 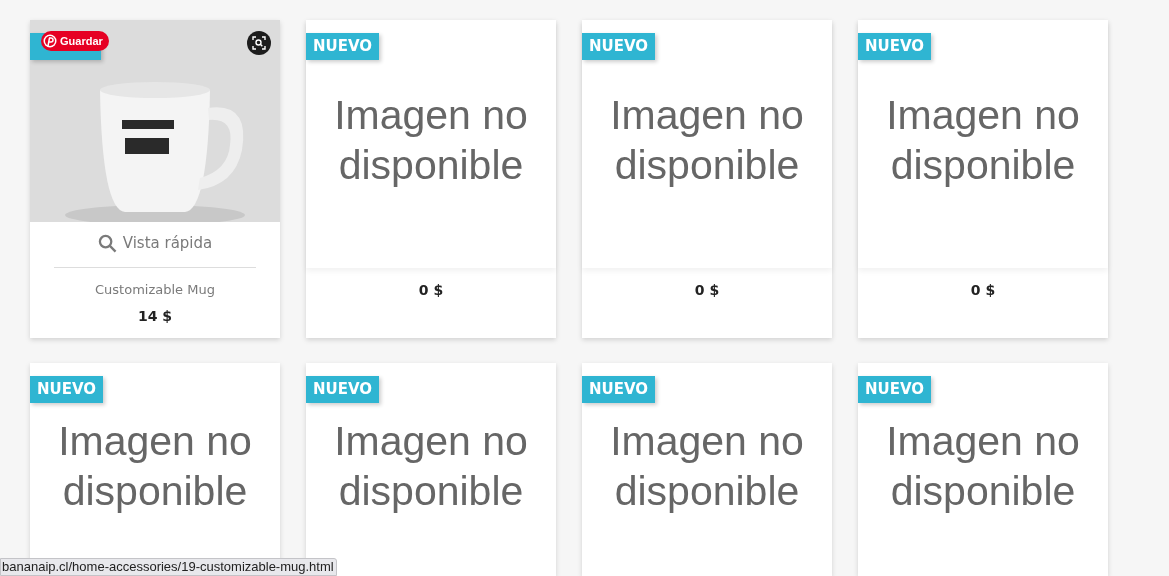 What do you see at coordinates (50, 41) in the screenshot?
I see `pin-icon` at bounding box center [50, 41].